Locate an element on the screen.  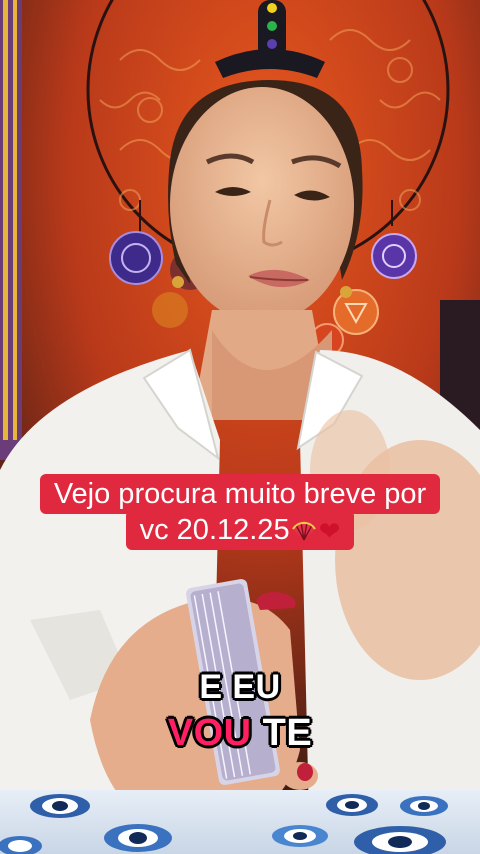
caption-line-1: Vejo procura muito breve por is located at coordinates (240, 494).